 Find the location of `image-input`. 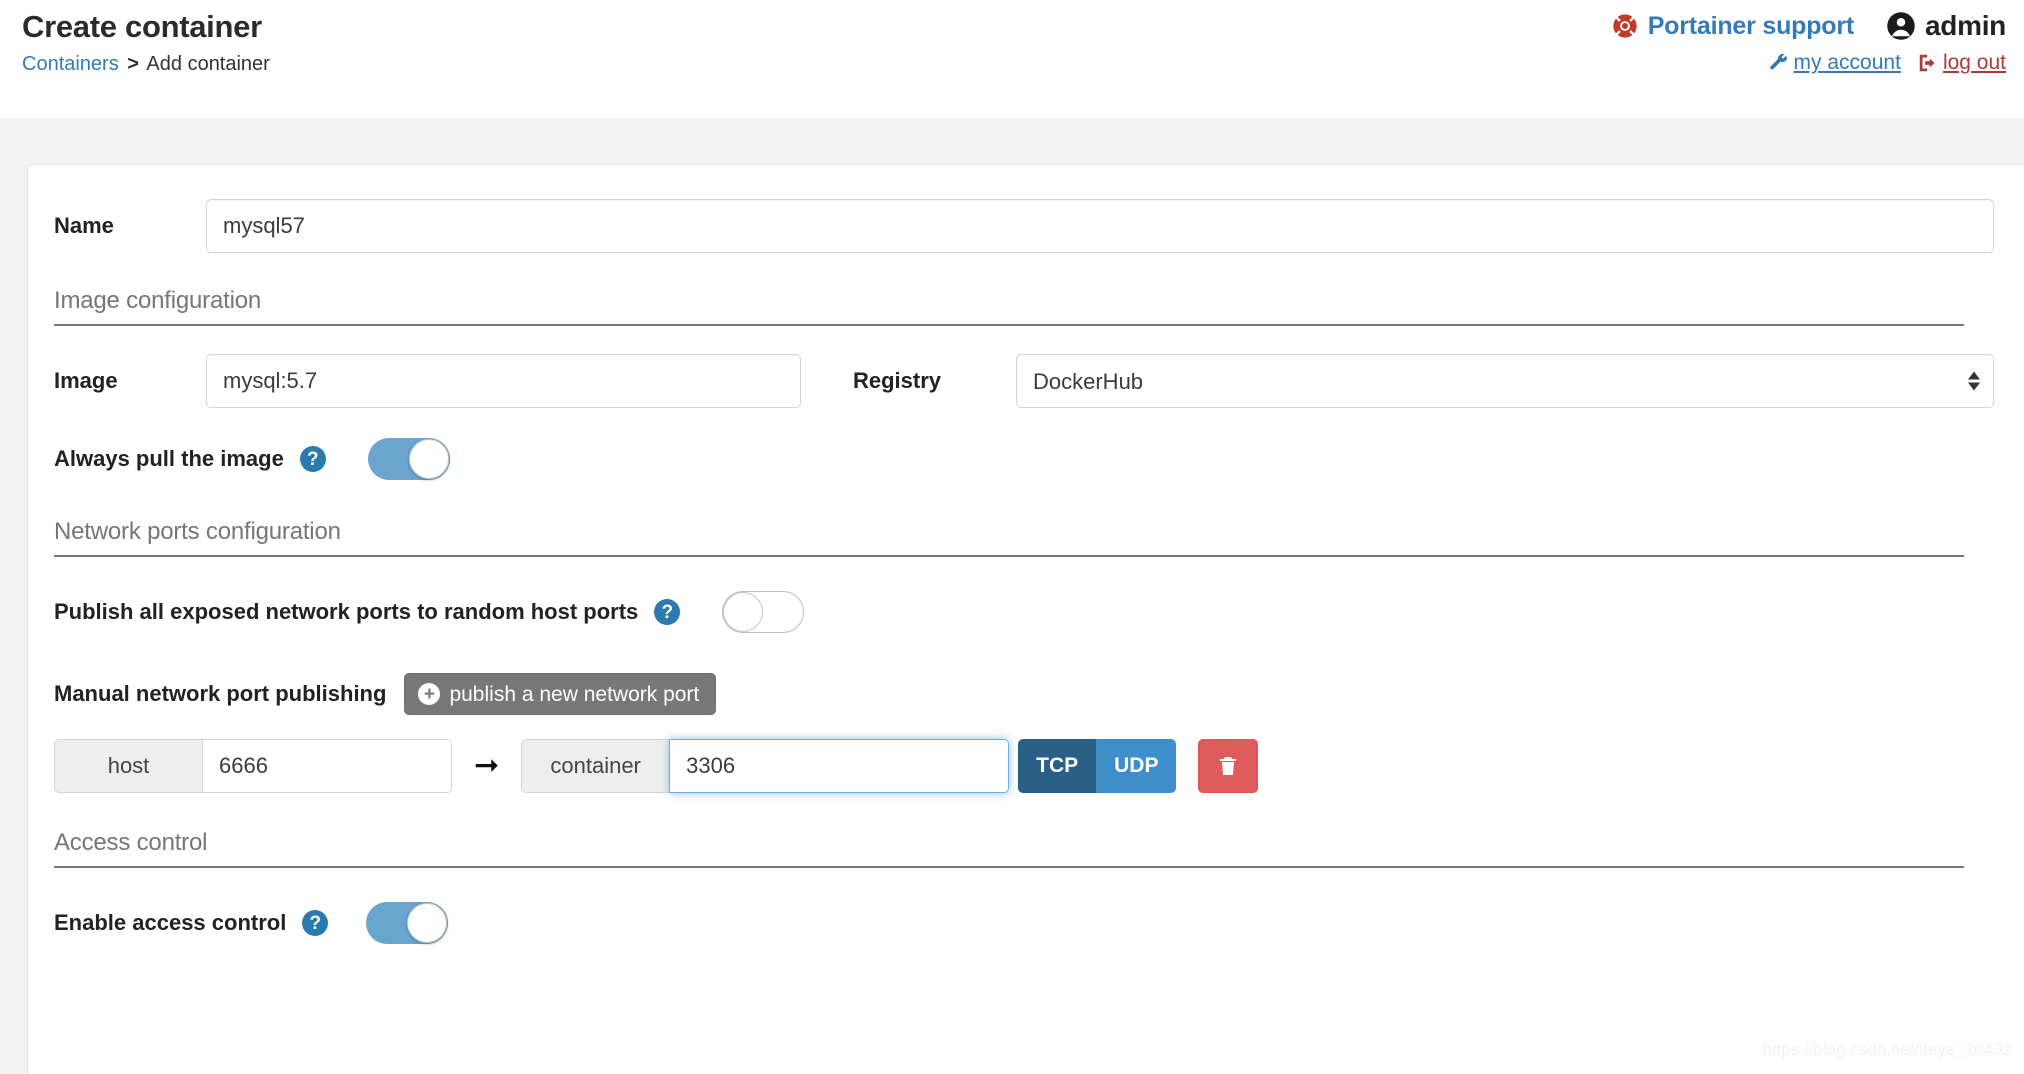

image-input is located at coordinates (503, 381).